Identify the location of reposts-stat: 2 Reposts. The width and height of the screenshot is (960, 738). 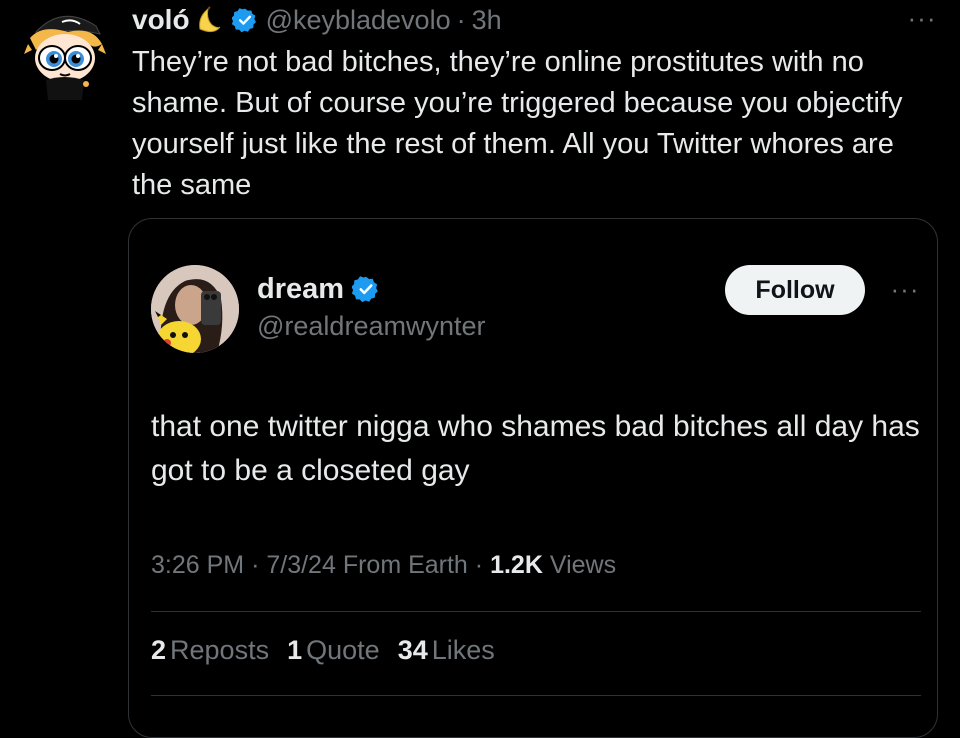
(210, 650).